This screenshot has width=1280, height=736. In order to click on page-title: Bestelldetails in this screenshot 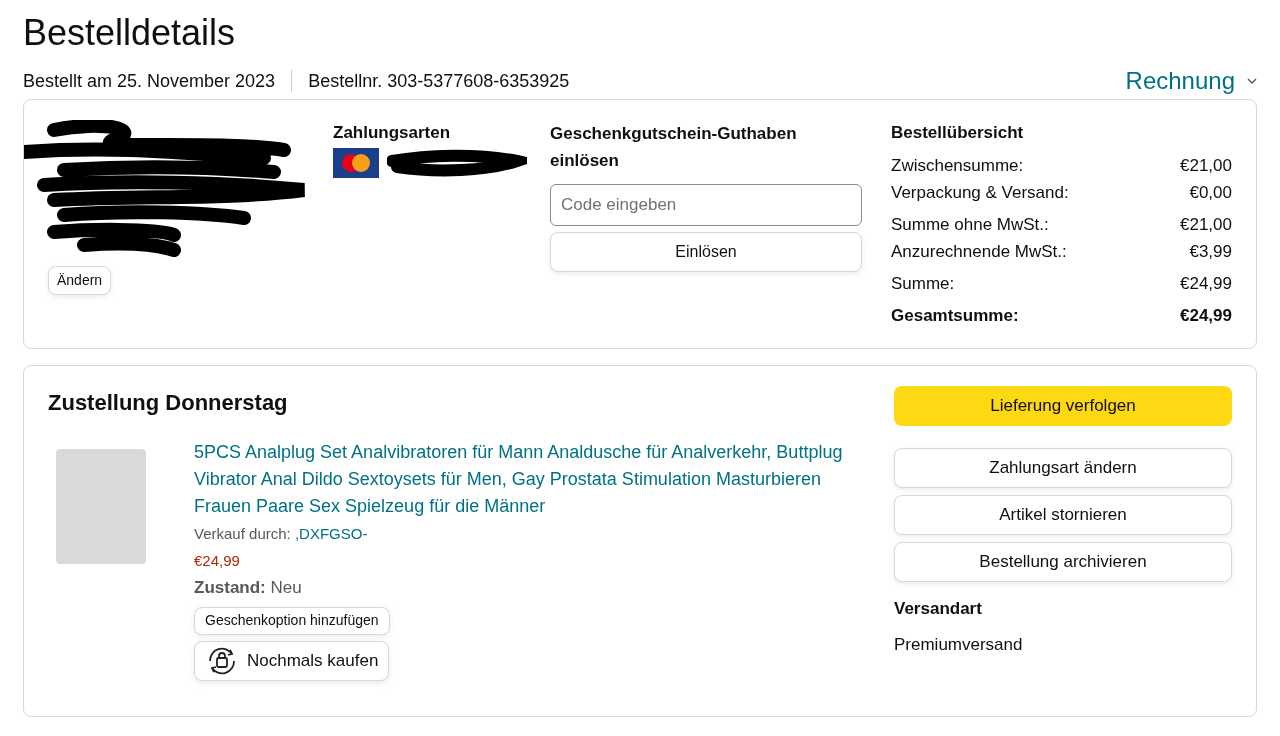, I will do `click(130, 31)`.